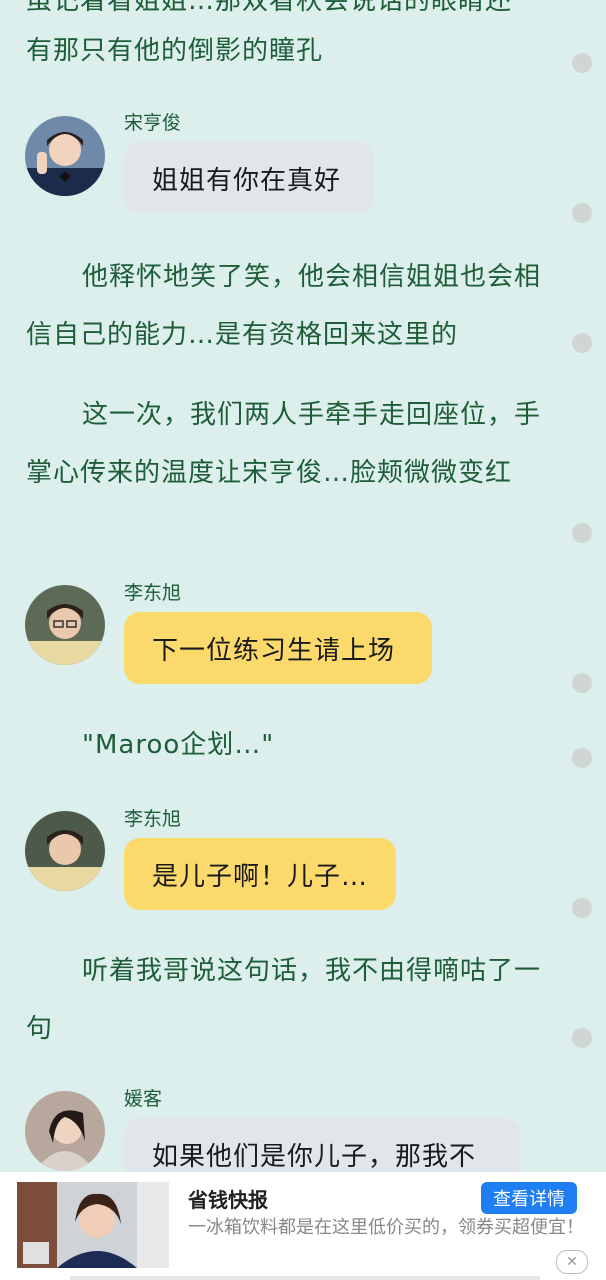 The image size is (606, 1280). Describe the element at coordinates (386, 1227) in the screenshot. I see `ad-description: 一冰箱饮料都是在这里低价买的，领券买超便宜！` at that location.